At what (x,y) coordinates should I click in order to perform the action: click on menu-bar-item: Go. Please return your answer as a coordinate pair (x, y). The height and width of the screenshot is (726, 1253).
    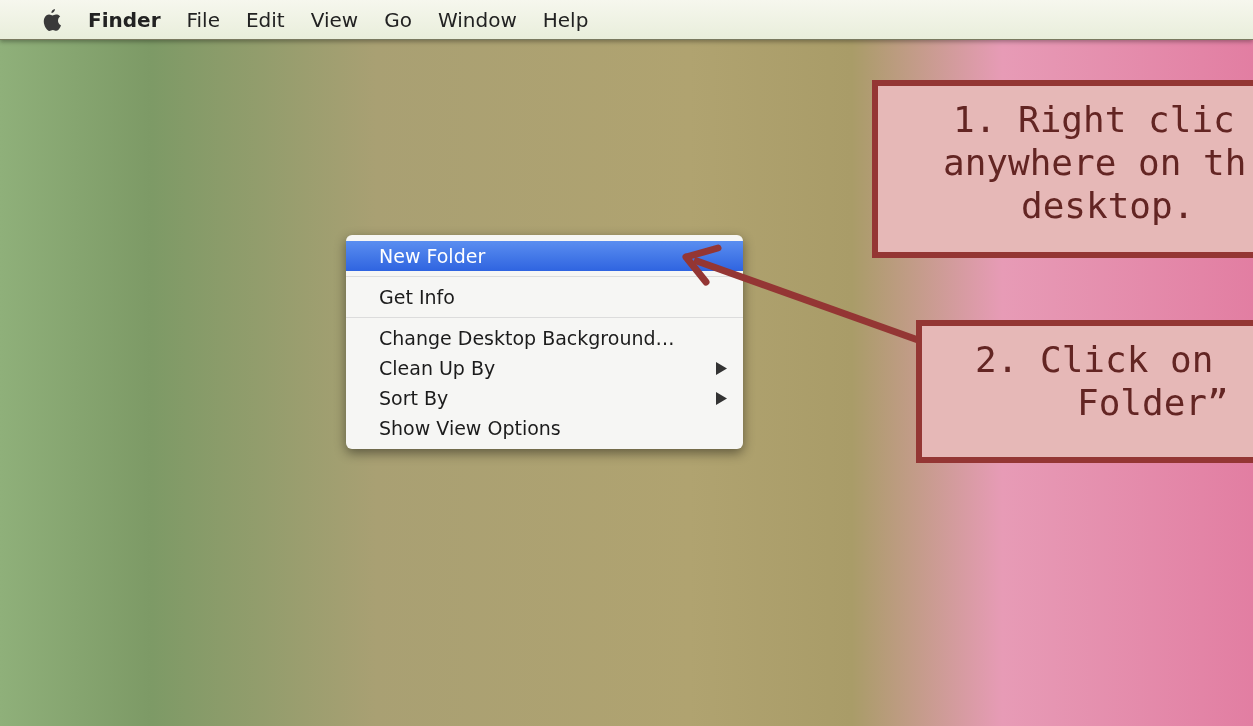
    Looking at the image, I should click on (398, 19).